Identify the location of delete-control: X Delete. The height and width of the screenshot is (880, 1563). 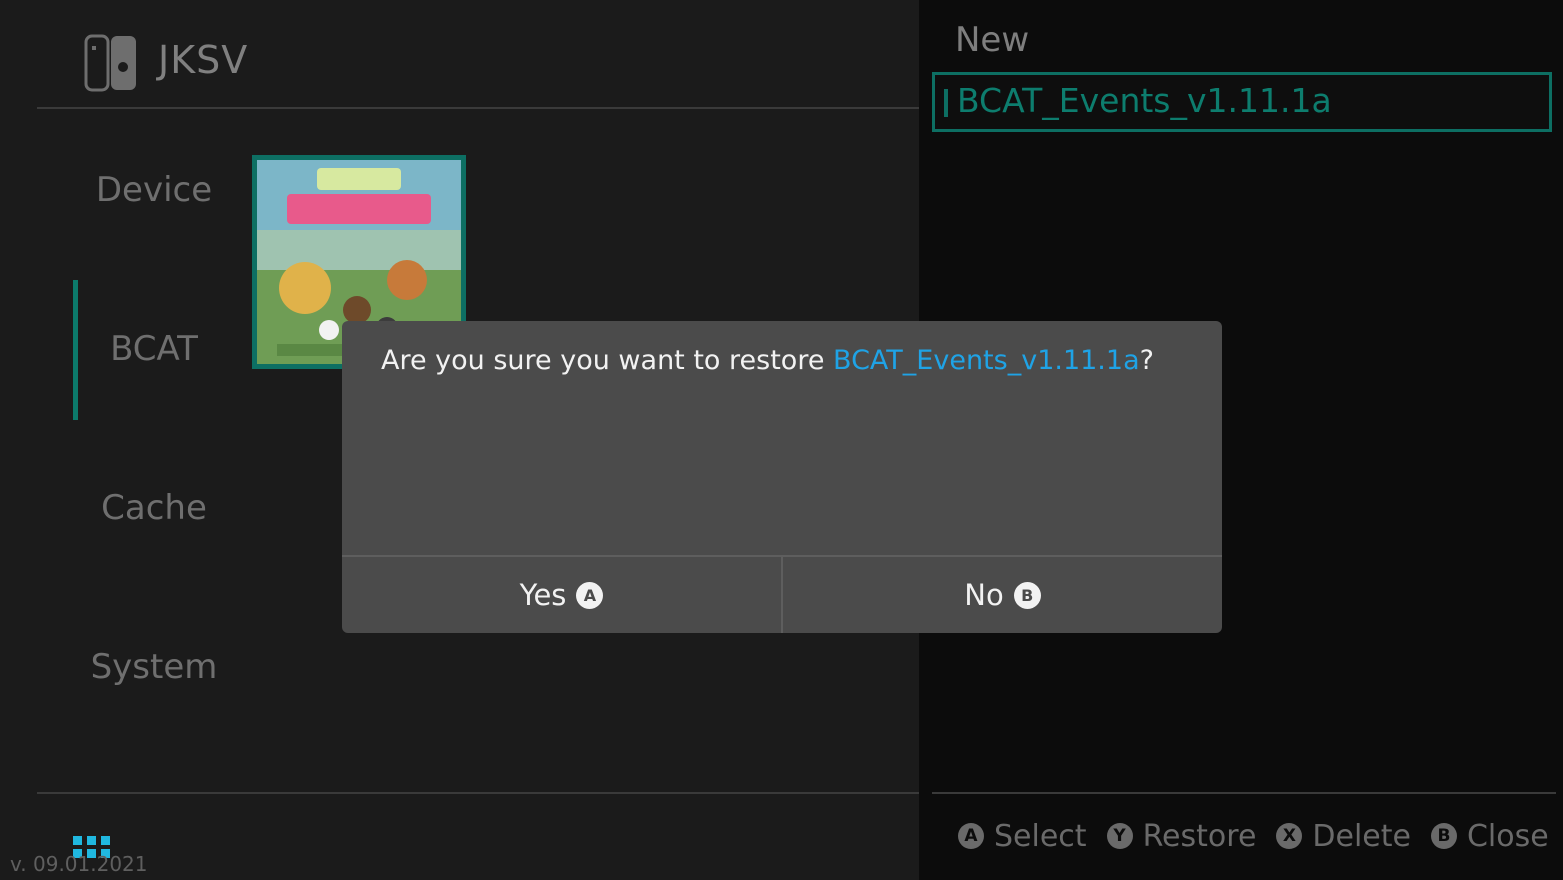
(1343, 836).